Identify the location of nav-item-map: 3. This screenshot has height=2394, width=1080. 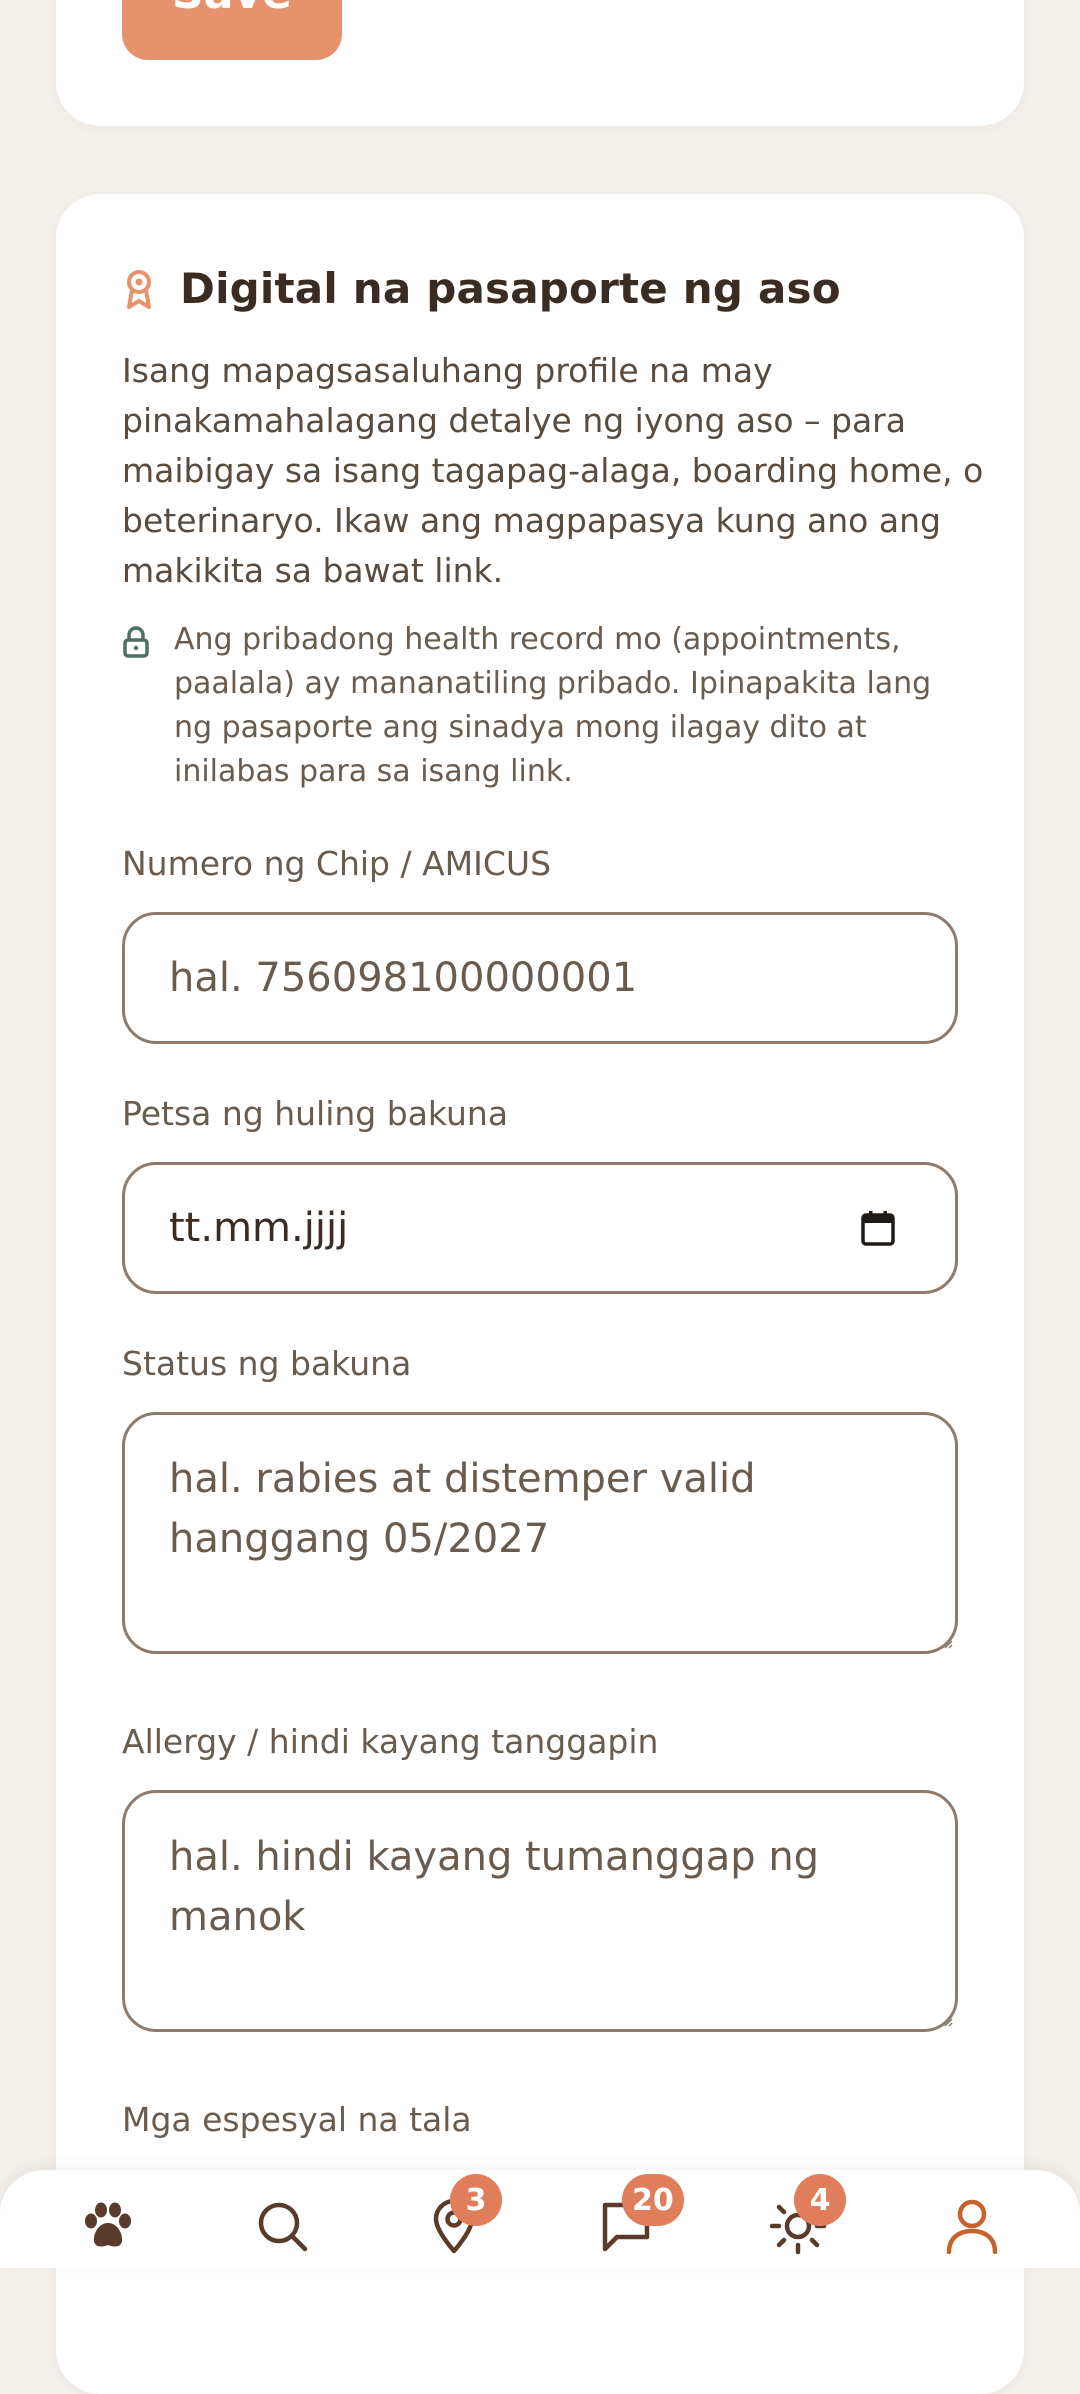
(463, 2215).